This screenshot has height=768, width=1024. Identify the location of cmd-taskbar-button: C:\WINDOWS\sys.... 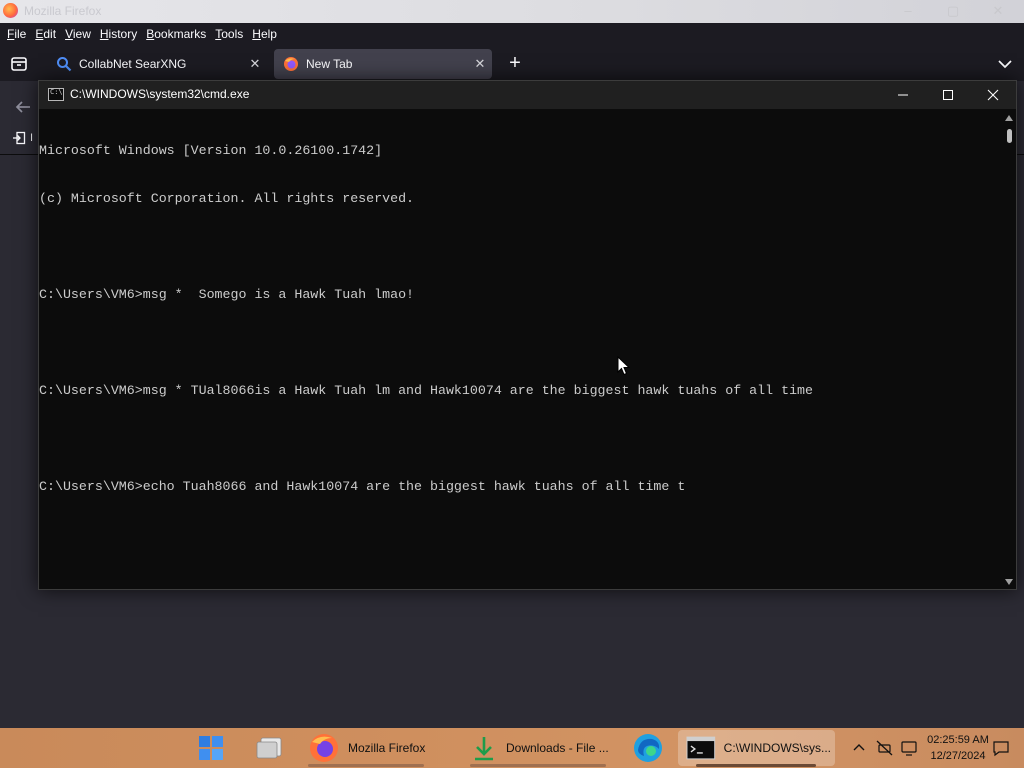
(758, 748).